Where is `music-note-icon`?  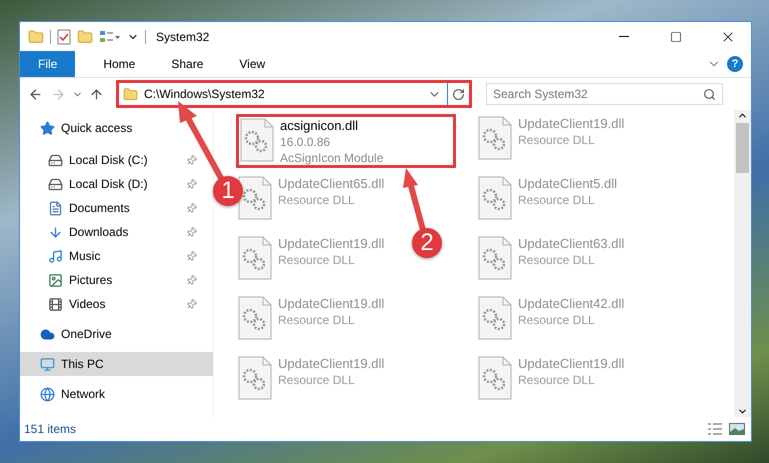
music-note-icon is located at coordinates (55, 256).